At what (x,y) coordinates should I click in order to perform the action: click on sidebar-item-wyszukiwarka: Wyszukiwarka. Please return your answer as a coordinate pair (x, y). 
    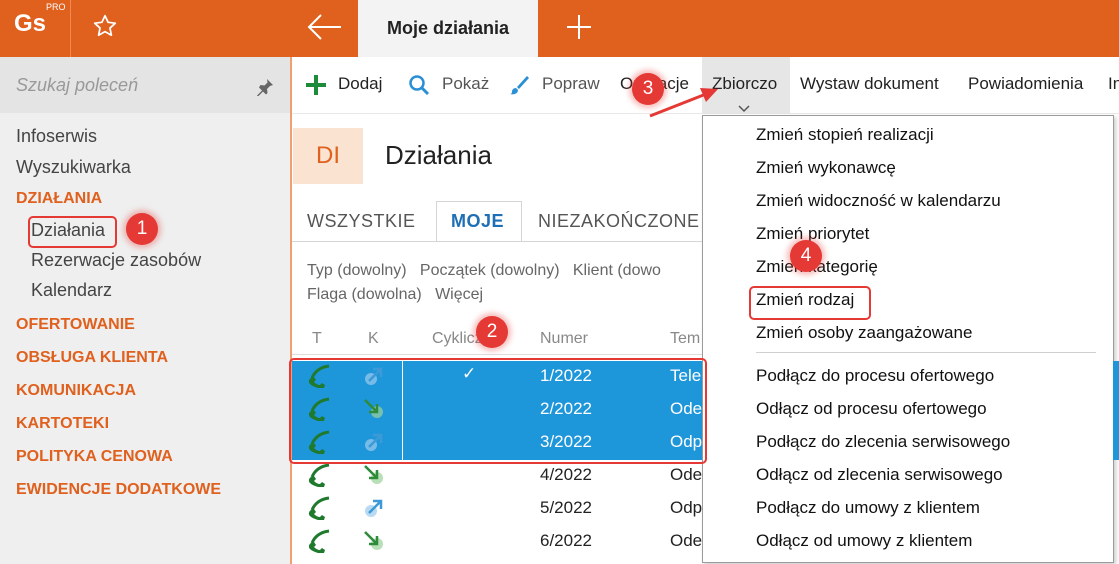
    Looking at the image, I should click on (73, 167).